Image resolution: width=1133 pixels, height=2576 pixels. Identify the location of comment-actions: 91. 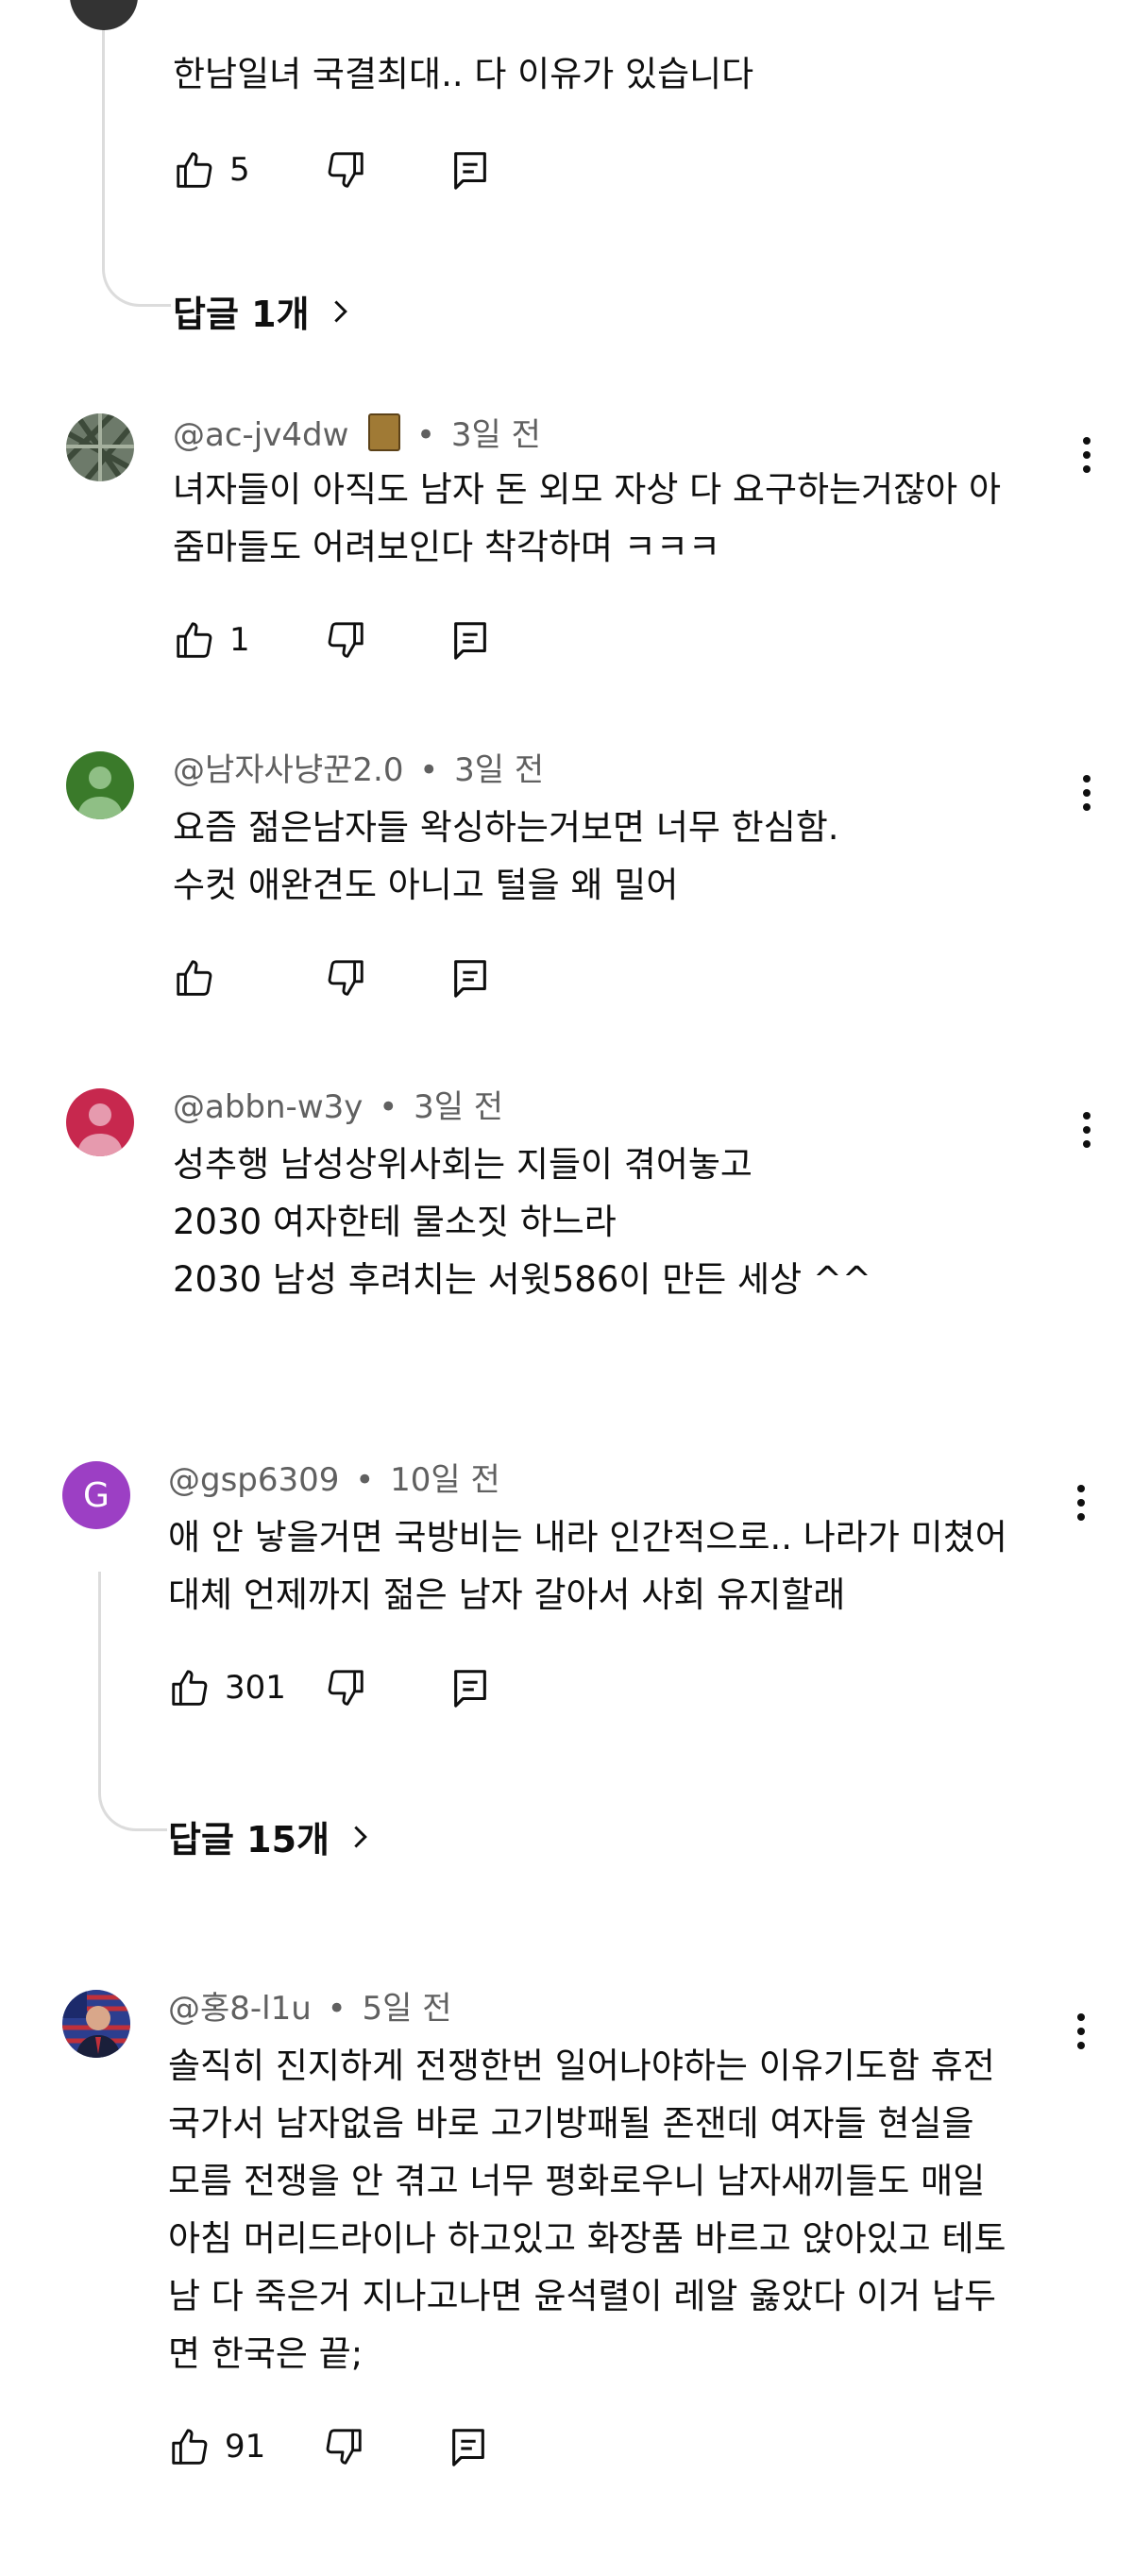
(329, 2446).